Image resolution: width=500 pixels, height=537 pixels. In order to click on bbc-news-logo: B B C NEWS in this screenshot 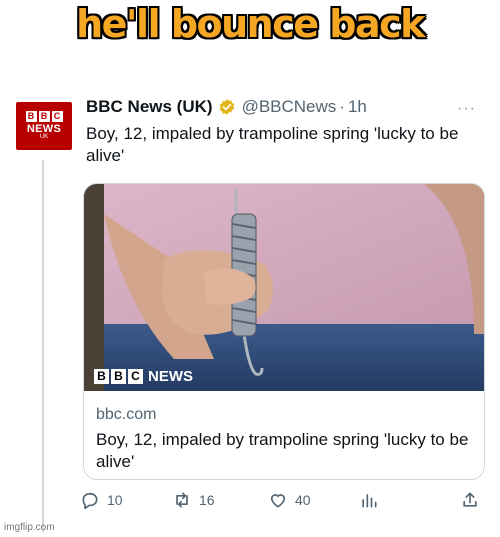, I will do `click(143, 376)`.